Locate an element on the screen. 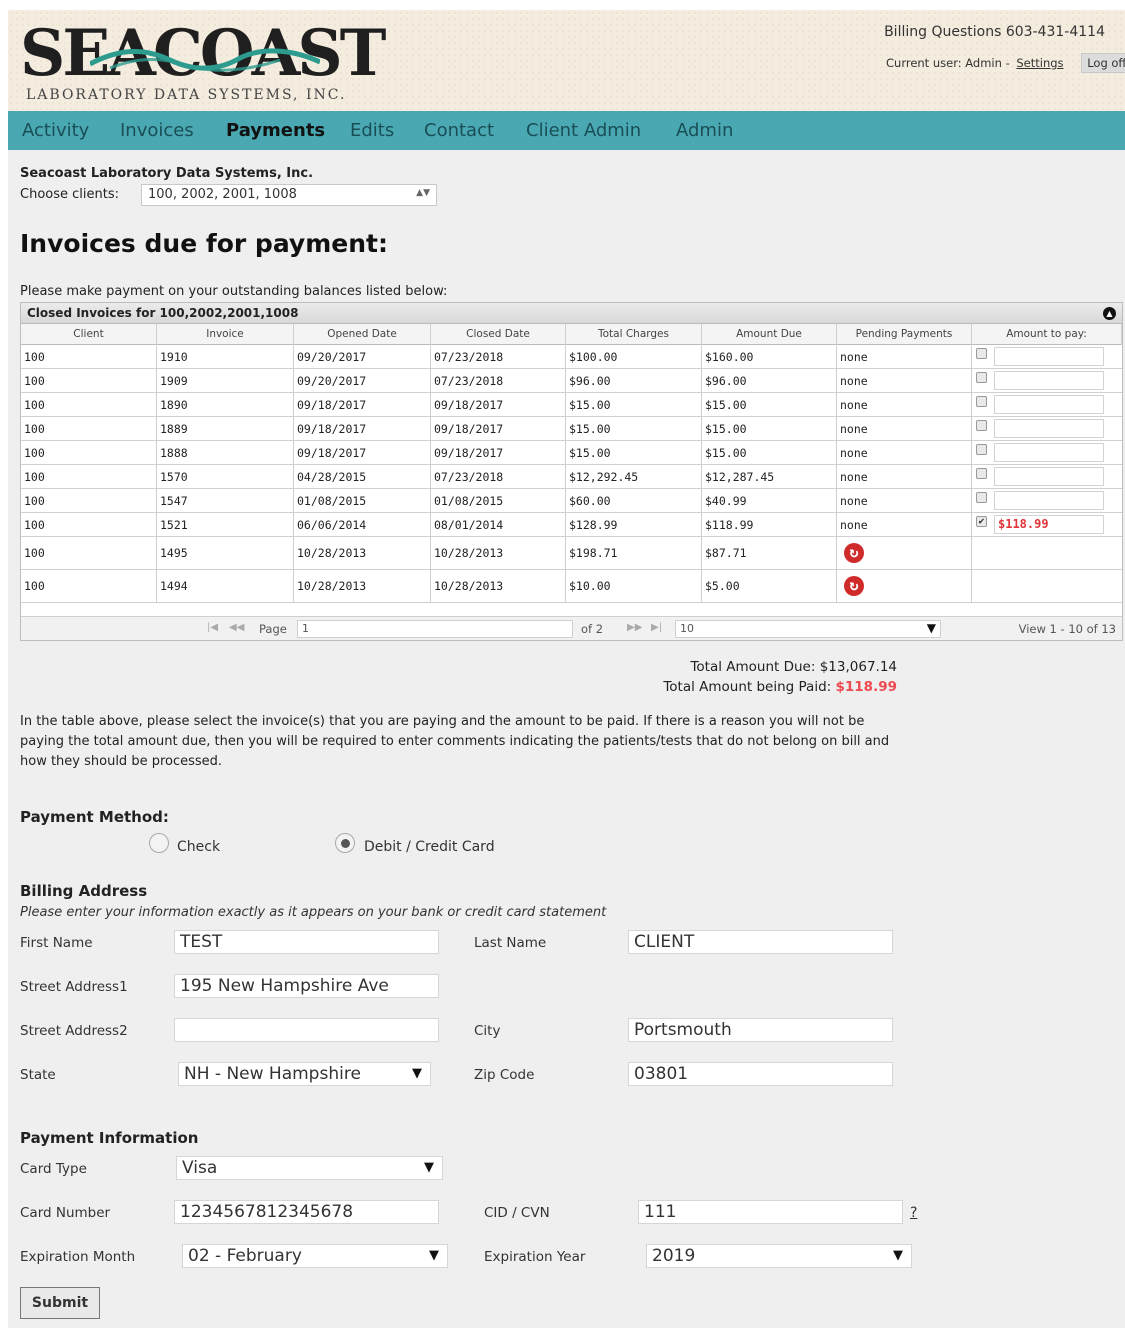  exp-year-label: Expiration Year is located at coordinates (535, 1257).